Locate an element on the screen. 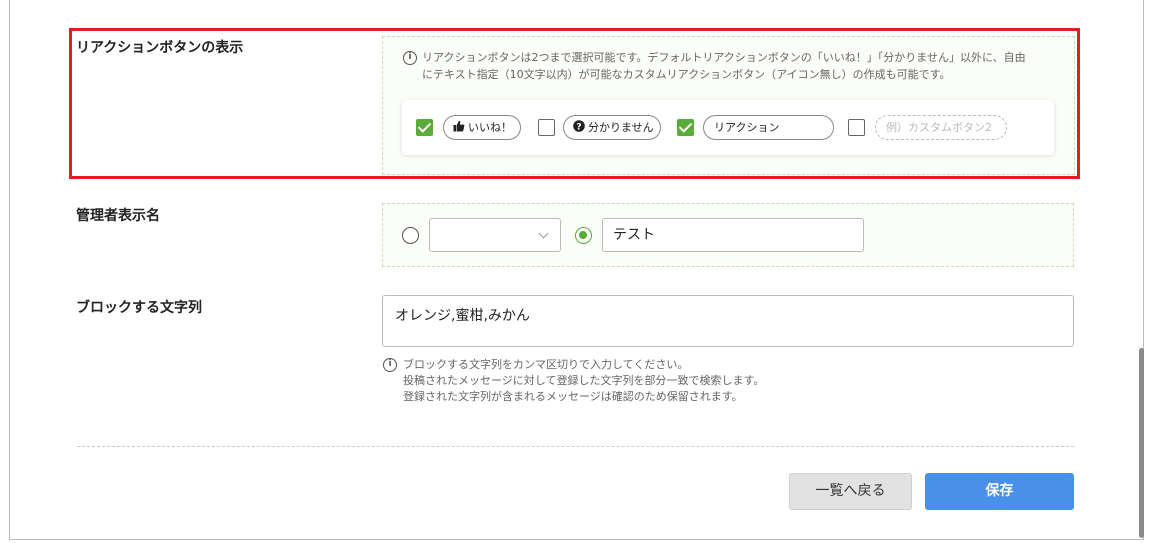 The image size is (1150, 543). admin-name-text-radio is located at coordinates (583, 235).